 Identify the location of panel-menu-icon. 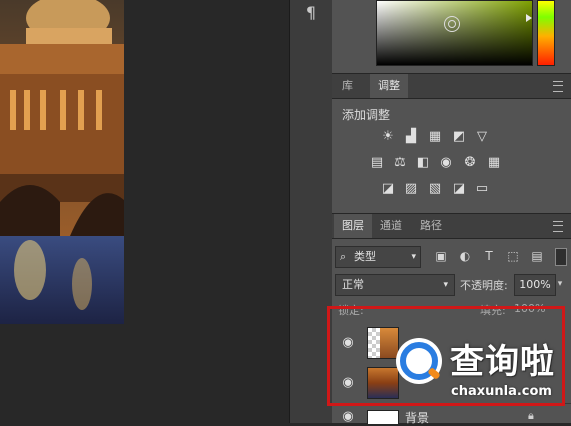
(558, 86).